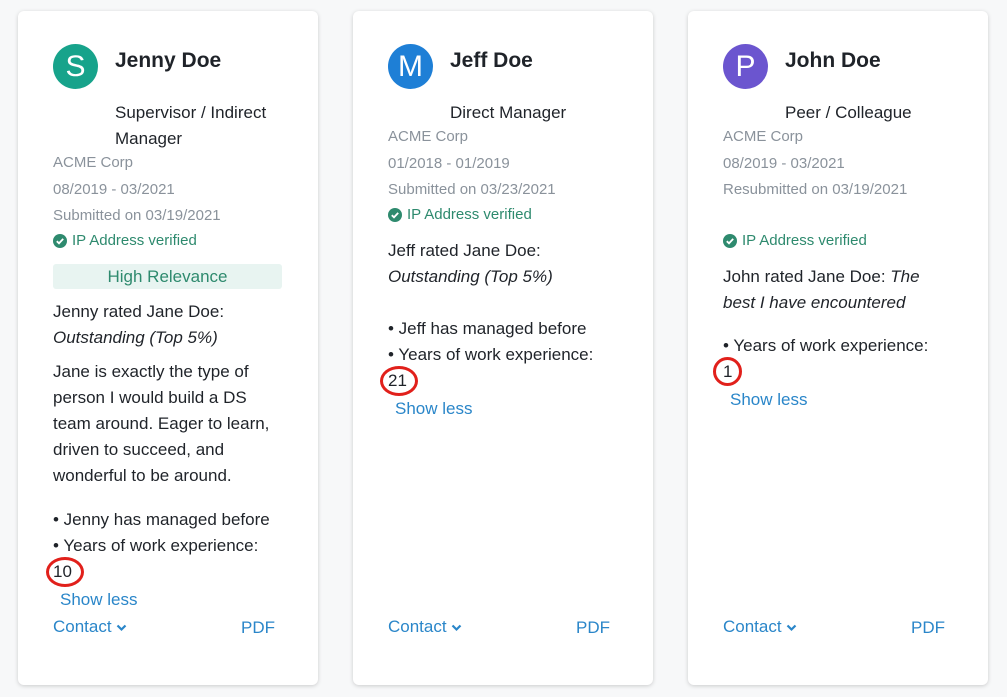 This screenshot has width=1007, height=697. What do you see at coordinates (167, 276) in the screenshot?
I see `relevance-badge: High Relevance` at bounding box center [167, 276].